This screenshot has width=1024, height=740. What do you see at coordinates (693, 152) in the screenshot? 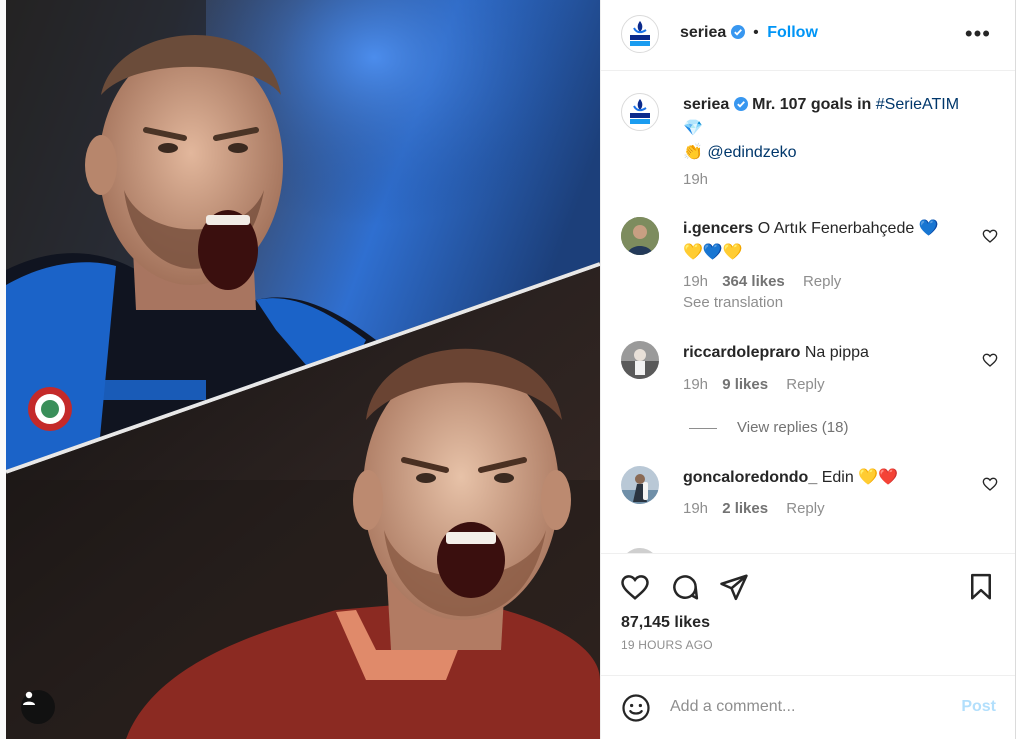
I see `clap-emoji: 👏` at bounding box center [693, 152].